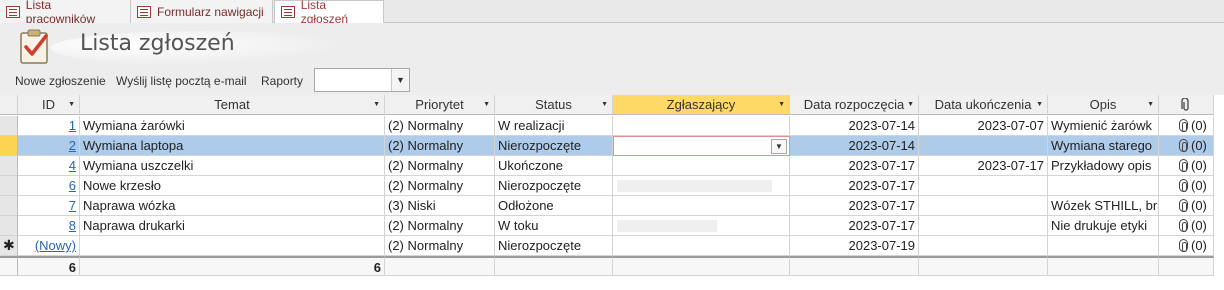  Describe the element at coordinates (232, 226) in the screenshot. I see `cell-temat: Naprawa drukarki` at that location.